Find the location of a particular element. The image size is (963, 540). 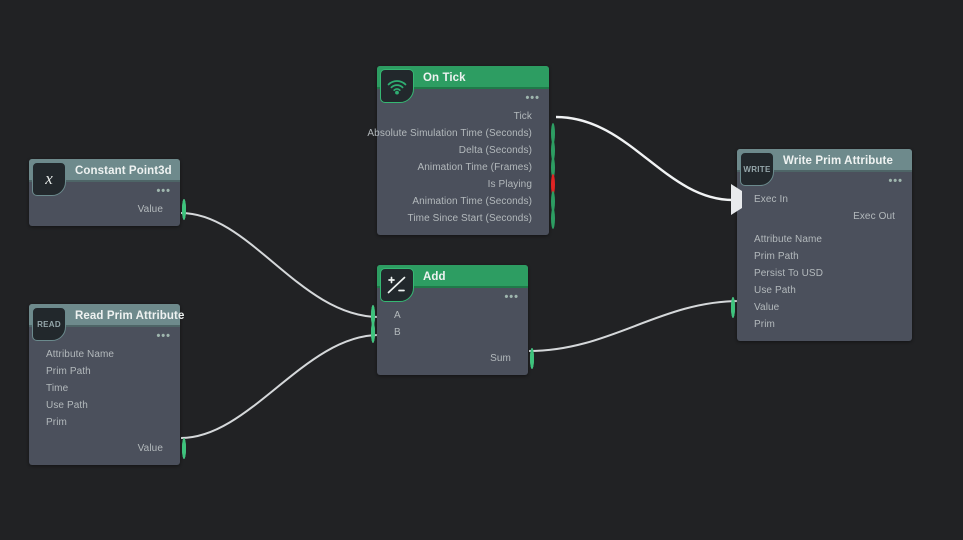

node-title-read: Read Prim Attribute is located at coordinates (130, 315).